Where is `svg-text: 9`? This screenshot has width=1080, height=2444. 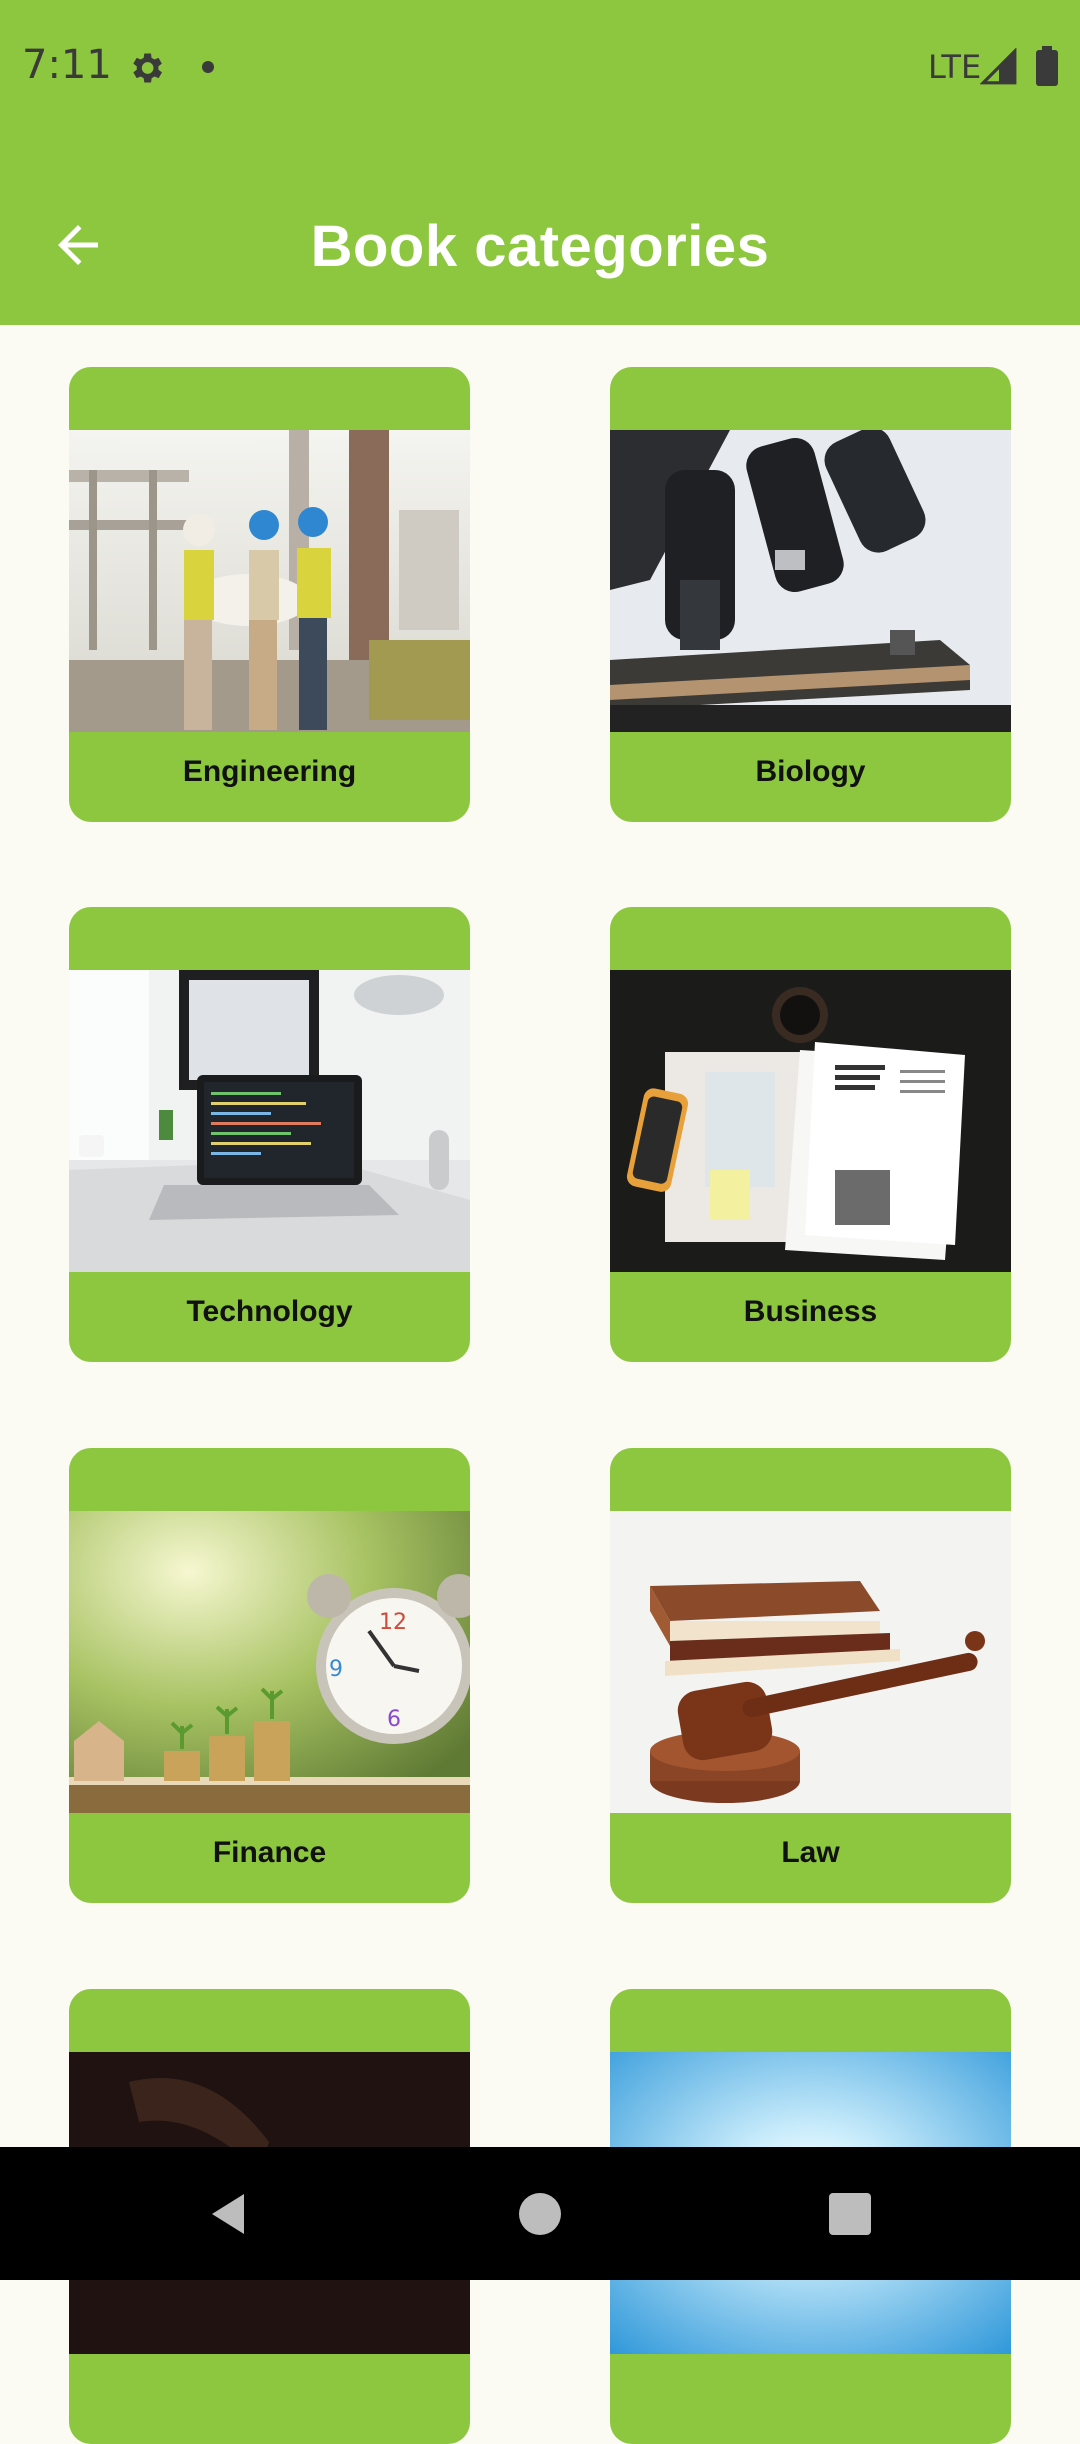
svg-text: 9 is located at coordinates (336, 1669).